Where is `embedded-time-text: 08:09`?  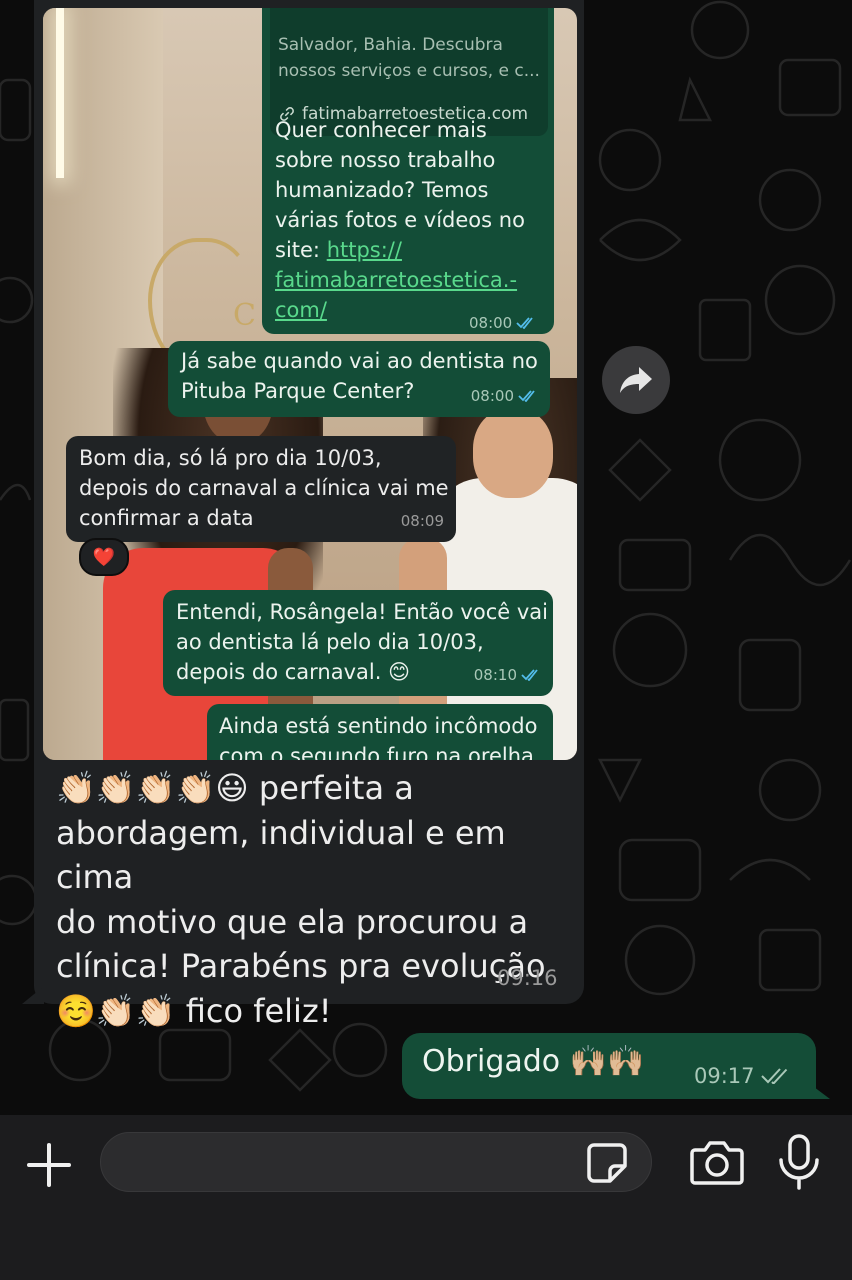 embedded-time-text: 08:09 is located at coordinates (422, 521).